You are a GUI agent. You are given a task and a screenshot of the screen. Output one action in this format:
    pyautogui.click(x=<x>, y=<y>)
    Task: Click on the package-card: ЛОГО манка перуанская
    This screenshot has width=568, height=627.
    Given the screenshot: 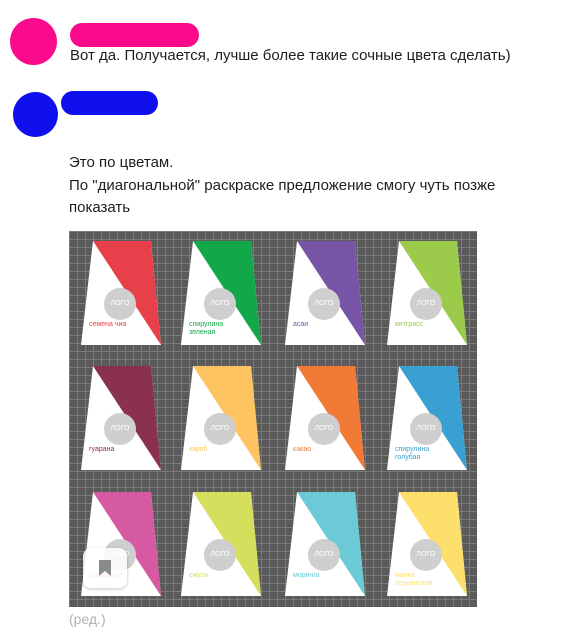 What is the action you would take?
    pyautogui.click(x=427, y=544)
    